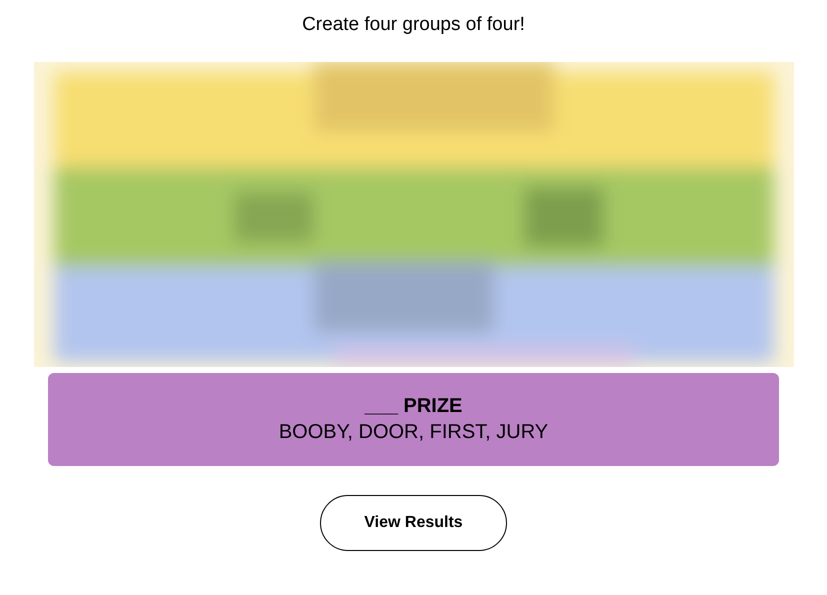  I want to click on view-results-button: View Results, so click(413, 523).